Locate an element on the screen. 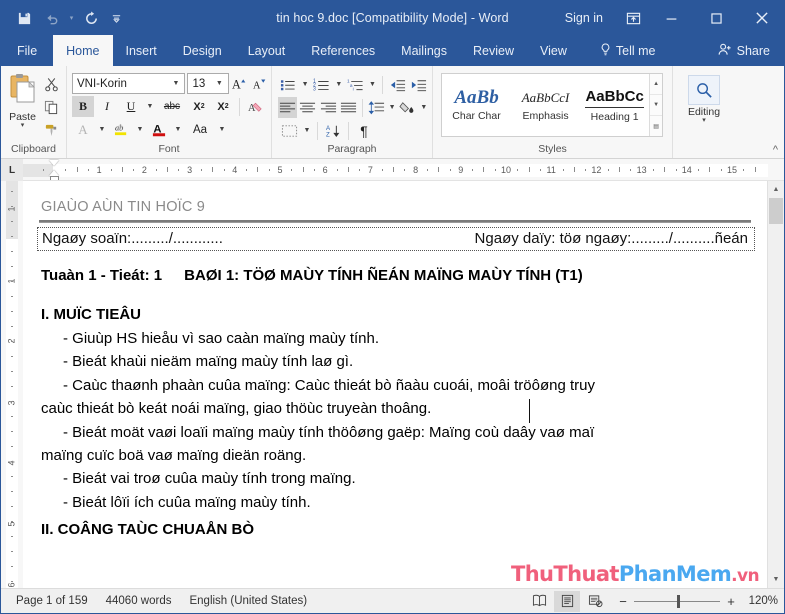 The width and height of the screenshot is (785, 614). bold-button: B is located at coordinates (83, 106).